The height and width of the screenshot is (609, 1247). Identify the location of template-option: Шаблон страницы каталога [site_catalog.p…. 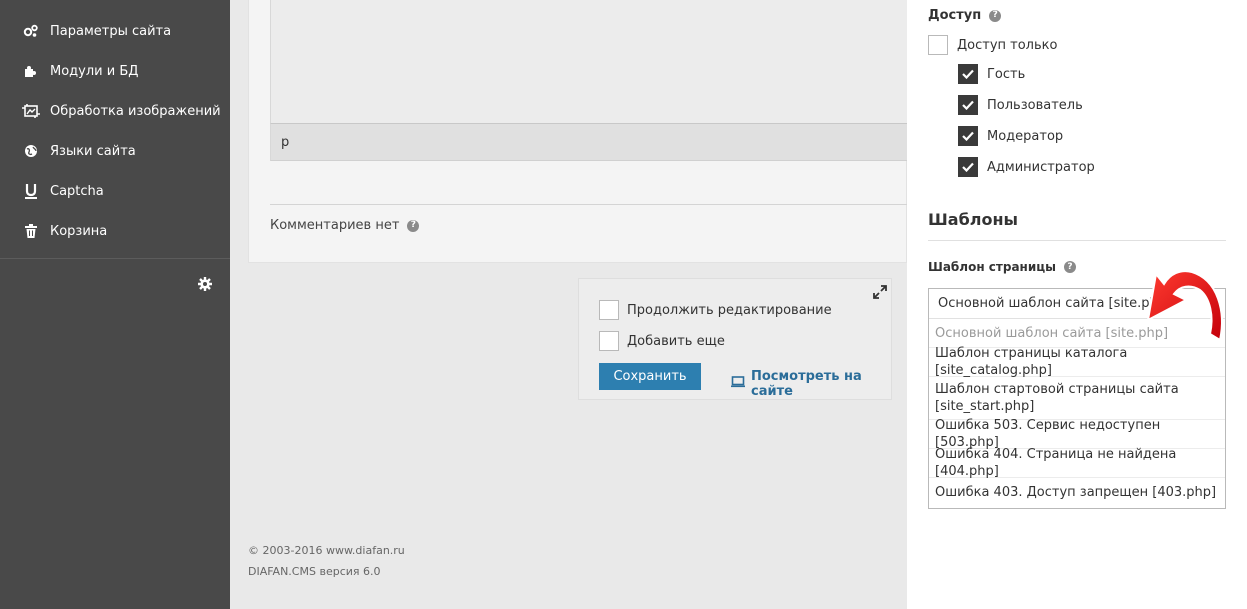
(1077, 362).